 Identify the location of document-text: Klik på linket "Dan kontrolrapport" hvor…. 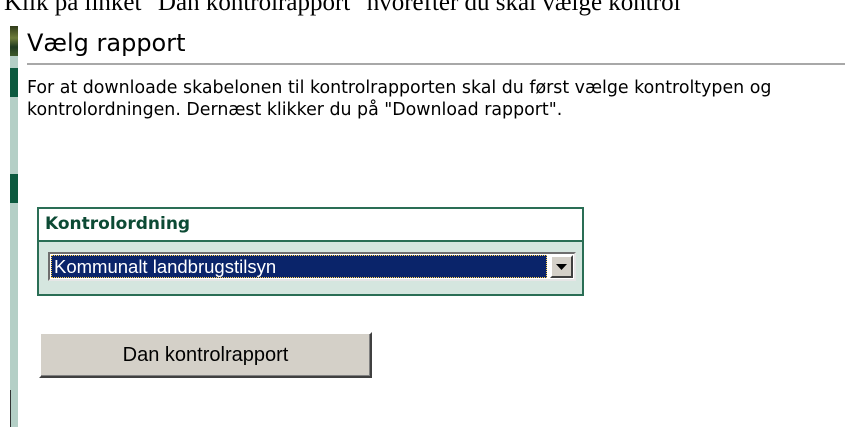
(342, 8).